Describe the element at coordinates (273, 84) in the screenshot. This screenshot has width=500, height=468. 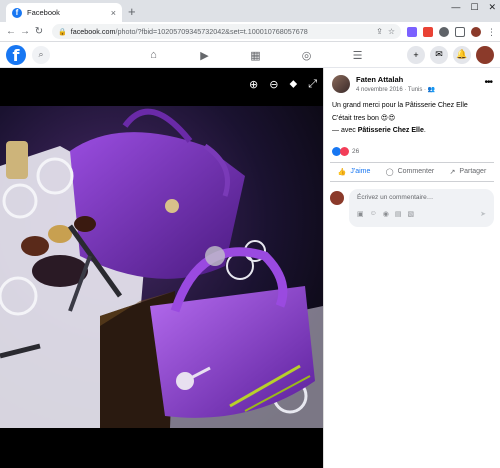
I see `zoom-out-icon: ⊖` at that location.